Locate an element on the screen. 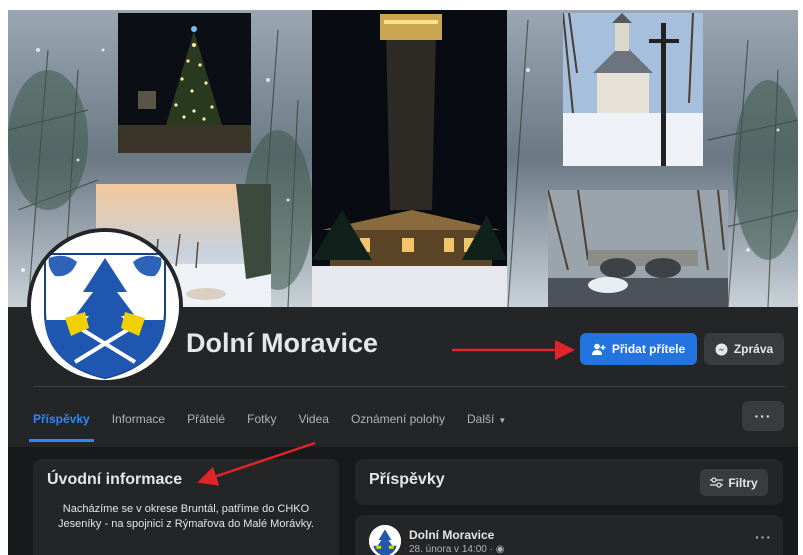  tab-more: Další ▼ is located at coordinates (486, 420).